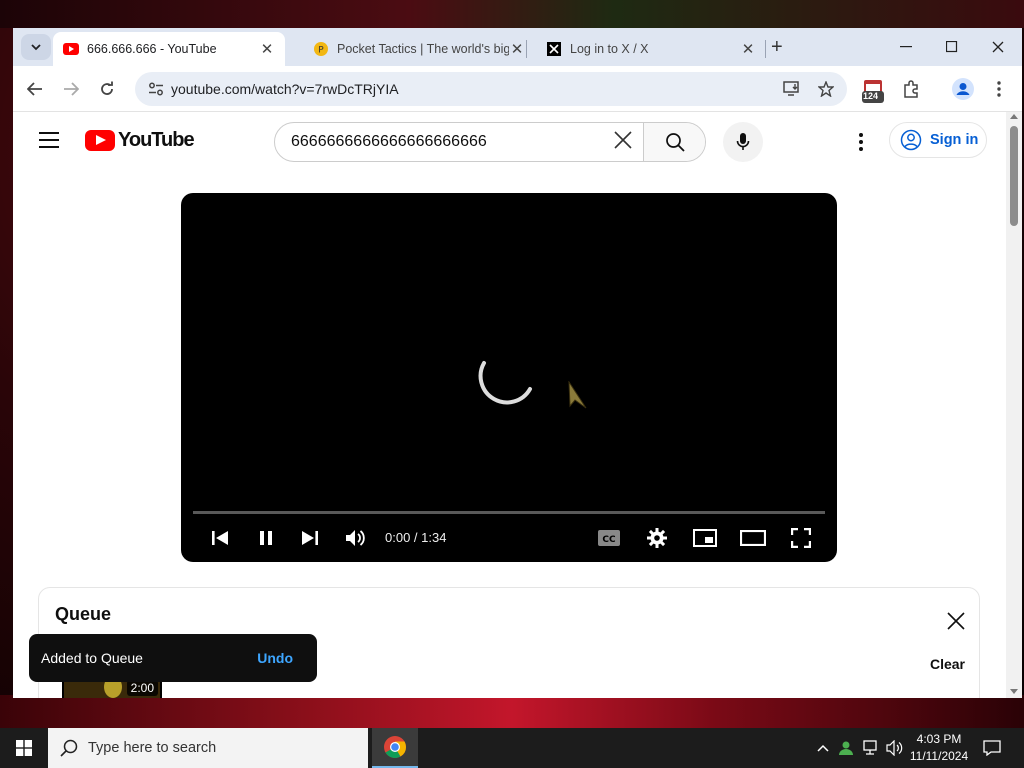 The width and height of the screenshot is (1024, 768). I want to click on captions-label: CC, so click(609, 540).